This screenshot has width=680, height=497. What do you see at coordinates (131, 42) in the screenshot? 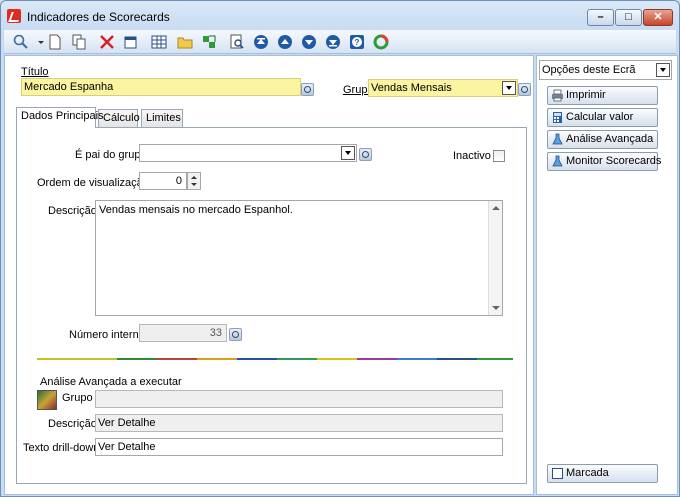
I see `properties-icon` at bounding box center [131, 42].